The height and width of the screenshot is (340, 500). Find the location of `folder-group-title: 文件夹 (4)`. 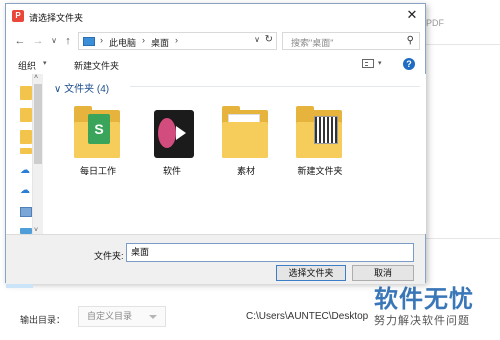

folder-group-title: 文件夹 (4) is located at coordinates (87, 89).